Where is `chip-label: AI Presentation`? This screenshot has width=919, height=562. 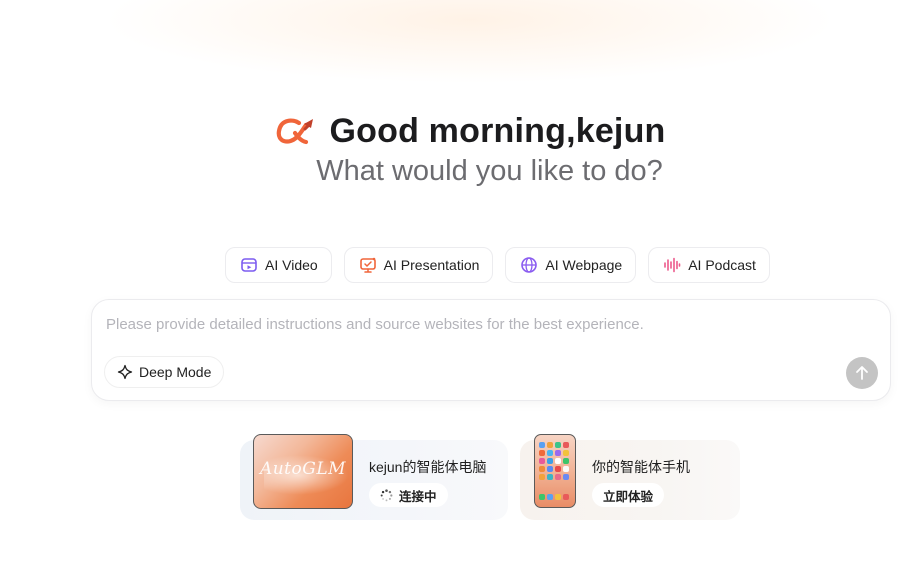 chip-label: AI Presentation is located at coordinates (431, 265).